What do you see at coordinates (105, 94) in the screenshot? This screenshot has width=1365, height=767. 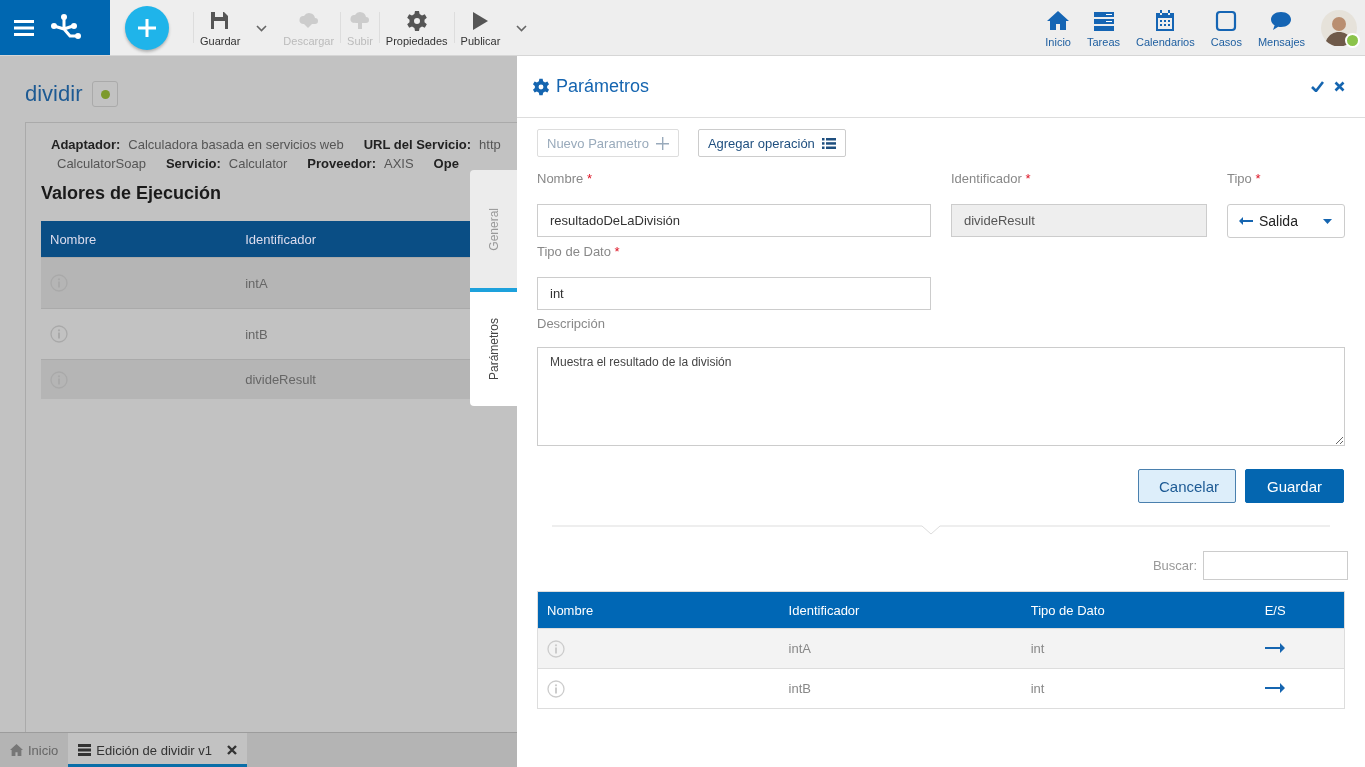 I see `status-indicator` at bounding box center [105, 94].